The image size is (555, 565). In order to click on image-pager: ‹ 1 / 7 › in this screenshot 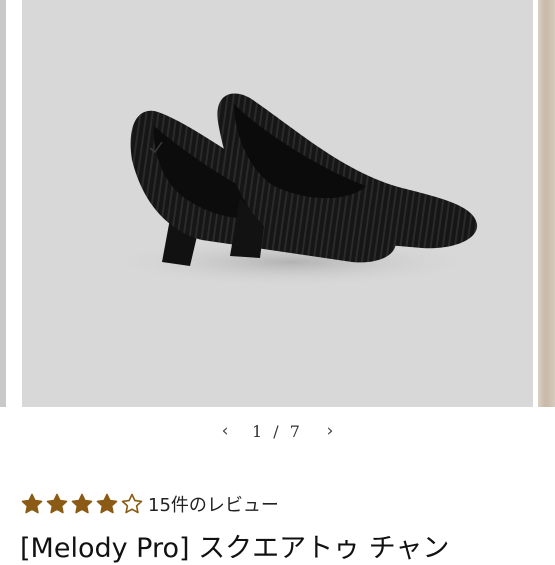, I will do `click(277, 431)`.